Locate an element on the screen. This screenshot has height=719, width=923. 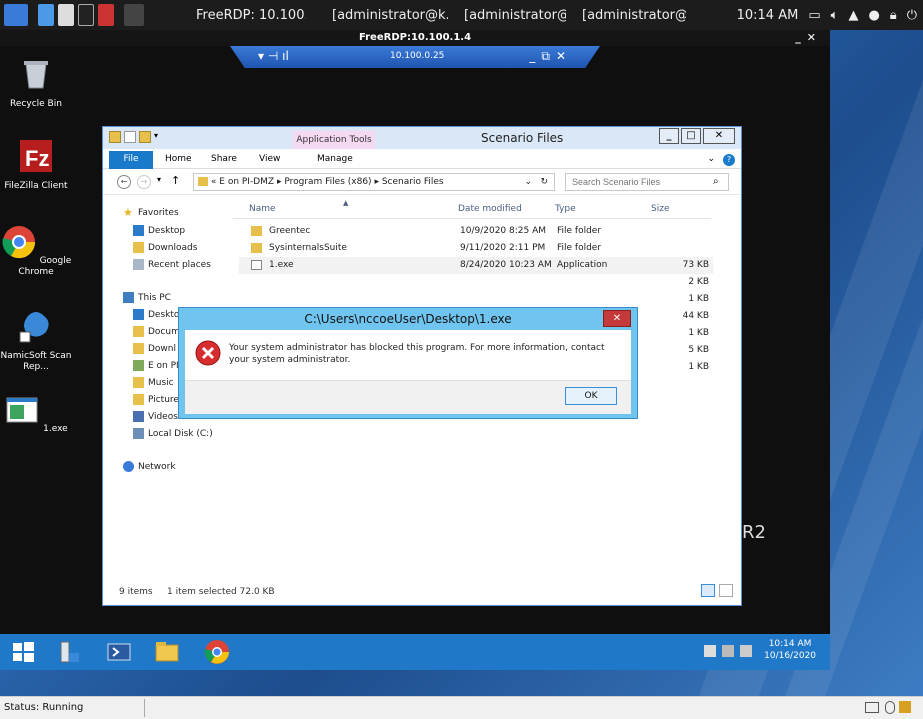
nav-item-music: Music is located at coordinates (153, 382).